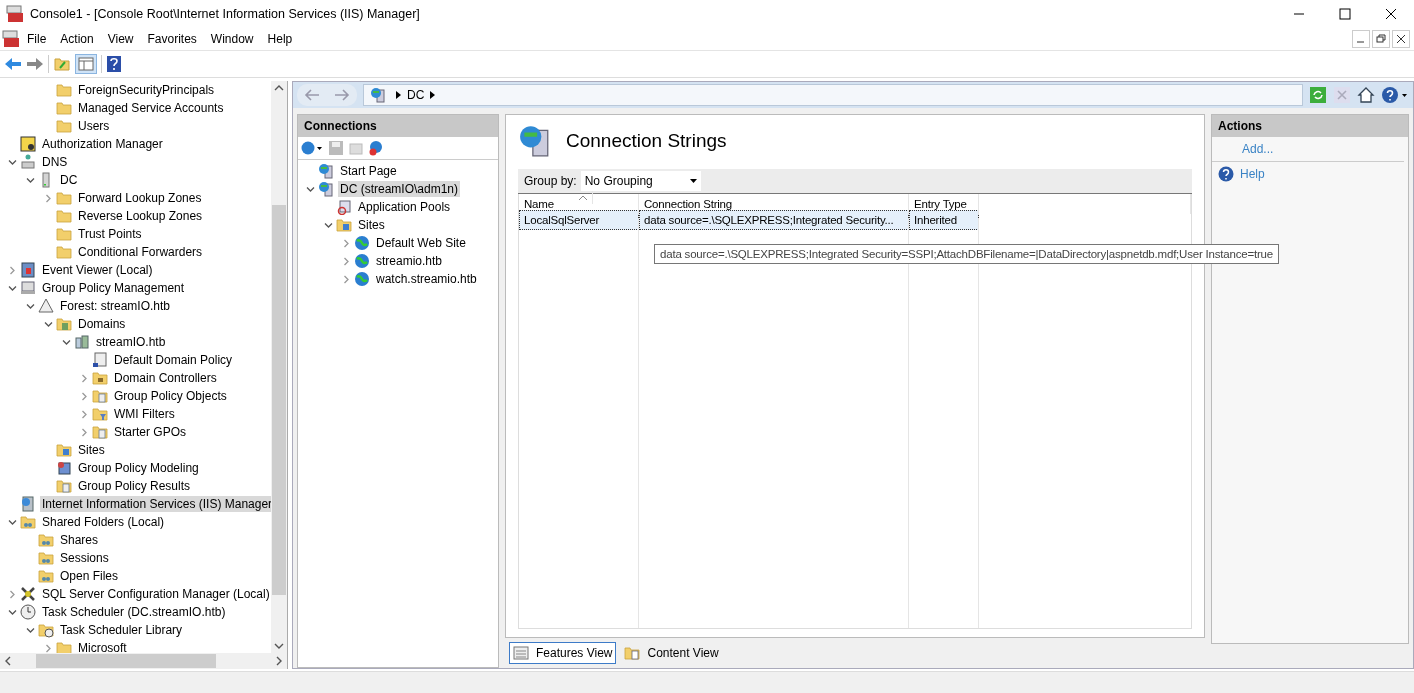 This screenshot has width=1414, height=693. Describe the element at coordinates (671, 653) in the screenshot. I see `view-tab: Content View` at that location.